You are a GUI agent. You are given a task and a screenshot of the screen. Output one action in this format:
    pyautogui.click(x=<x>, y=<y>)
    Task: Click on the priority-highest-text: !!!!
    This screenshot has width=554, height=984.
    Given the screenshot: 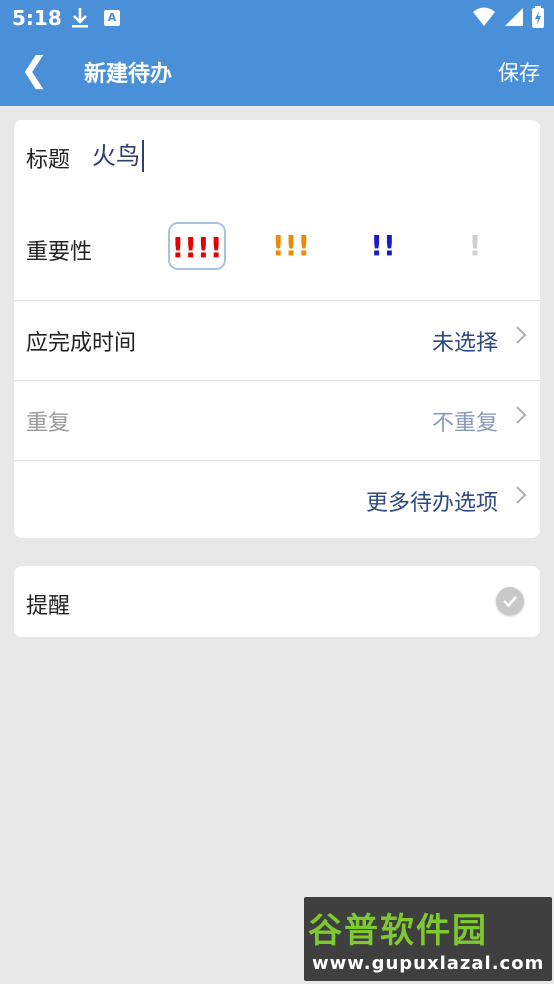 What is the action you would take?
    pyautogui.click(x=197, y=247)
    